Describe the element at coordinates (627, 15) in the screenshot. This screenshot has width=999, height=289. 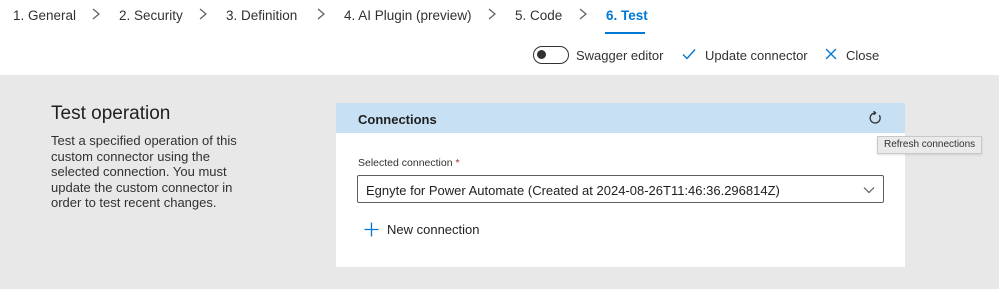
I see `step-test: 6. Test` at that location.